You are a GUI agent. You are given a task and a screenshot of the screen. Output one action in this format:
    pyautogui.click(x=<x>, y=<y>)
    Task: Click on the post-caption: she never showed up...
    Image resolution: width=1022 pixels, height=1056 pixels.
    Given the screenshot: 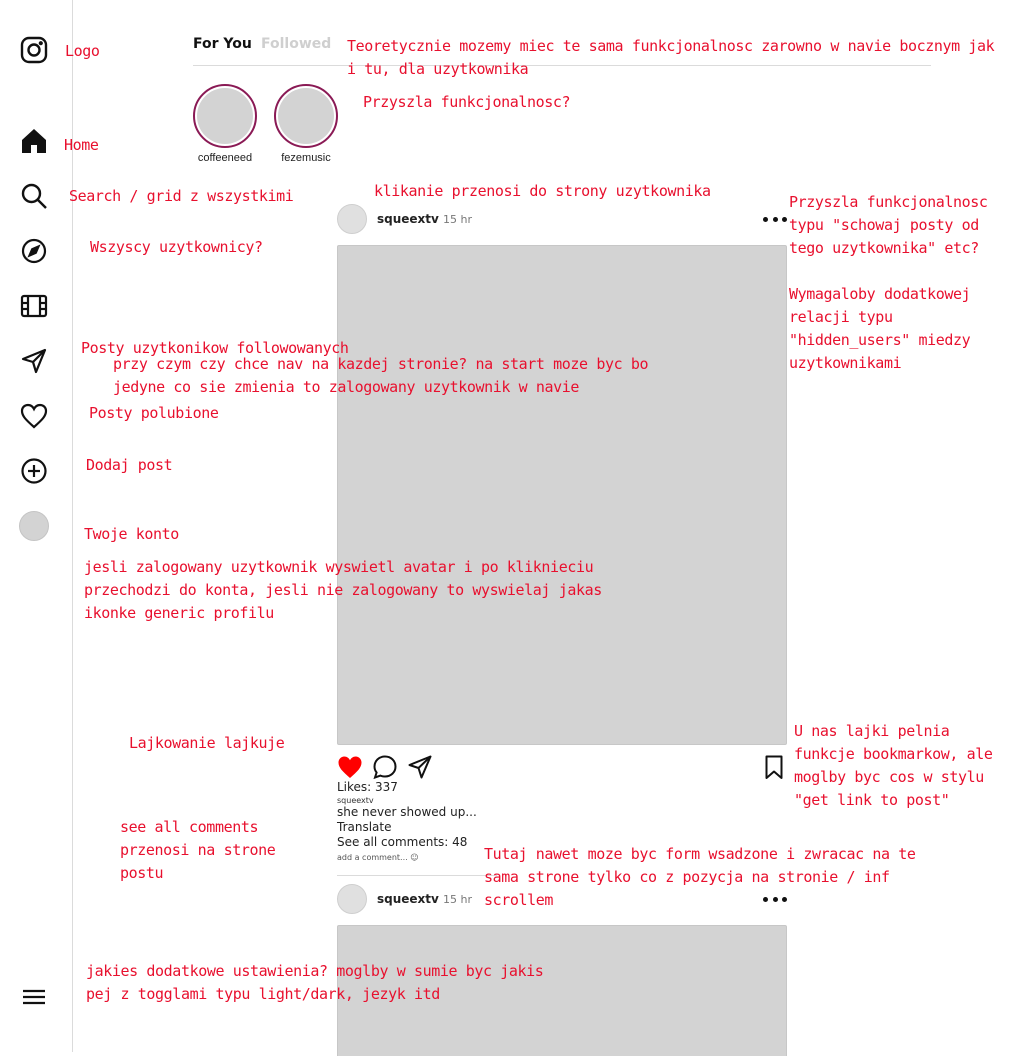 What is the action you would take?
    pyautogui.click(x=407, y=812)
    